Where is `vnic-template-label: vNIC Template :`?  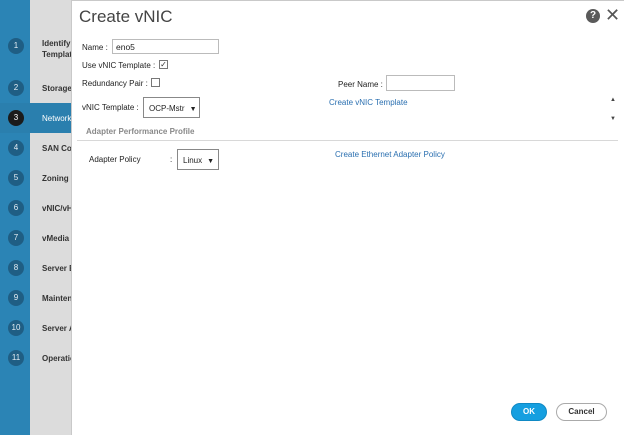 vnic-template-label: vNIC Template : is located at coordinates (110, 107).